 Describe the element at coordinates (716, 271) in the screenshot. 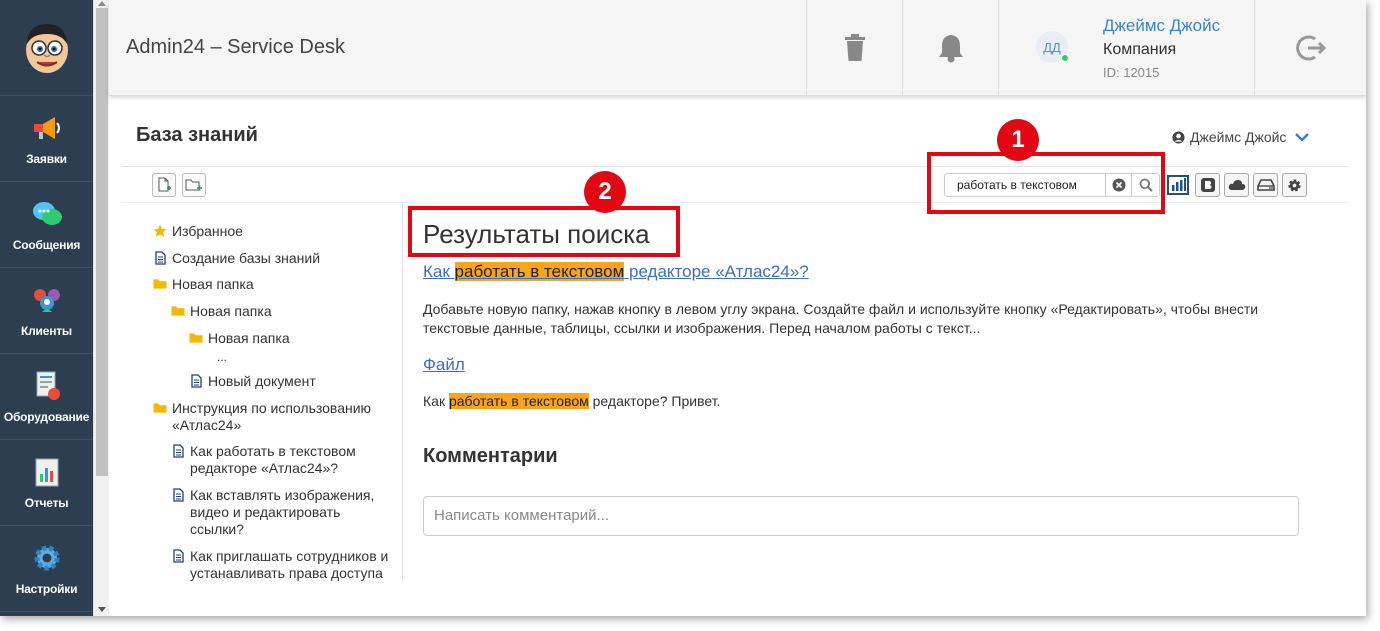

I see `result-link-text: редакторе «Атлас24»?` at that location.